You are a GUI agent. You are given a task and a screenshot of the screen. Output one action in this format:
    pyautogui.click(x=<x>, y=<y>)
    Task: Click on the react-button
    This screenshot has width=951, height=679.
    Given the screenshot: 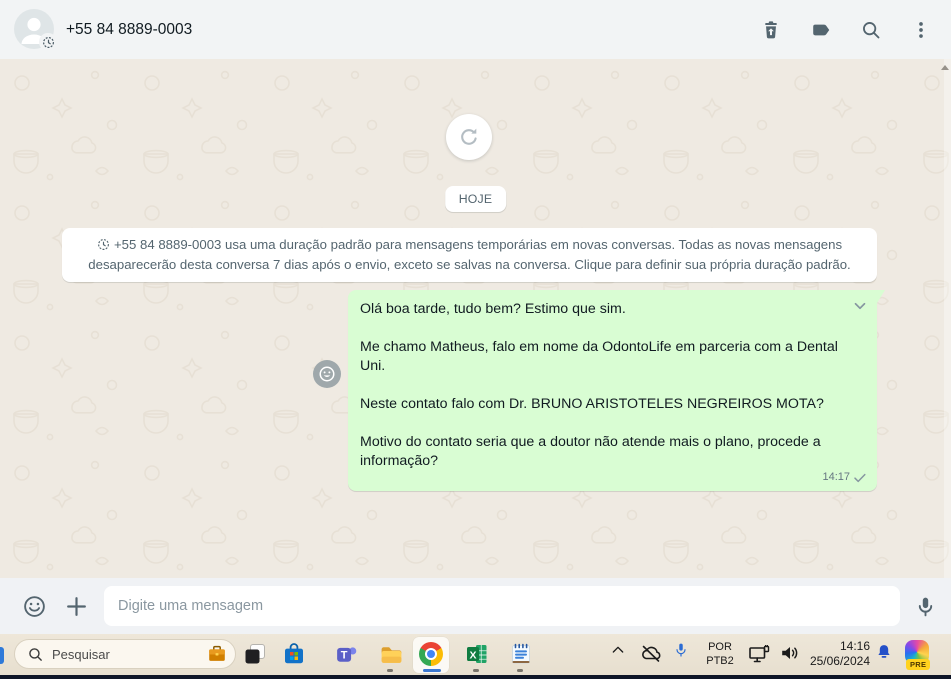 What is the action you would take?
    pyautogui.click(x=327, y=374)
    